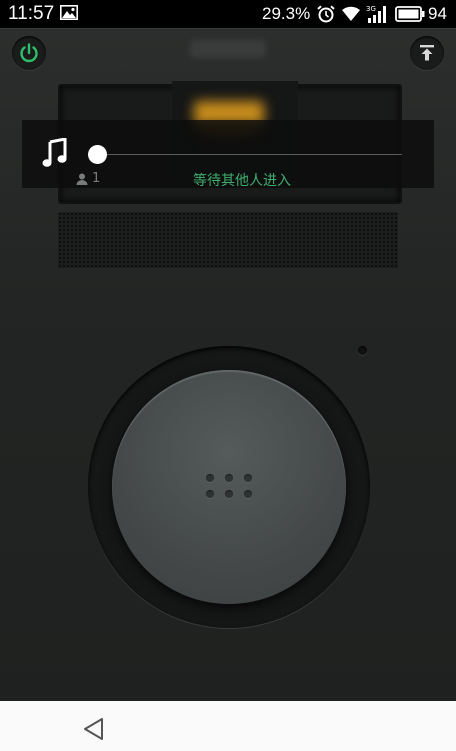 This screenshot has width=456, height=751. What do you see at coordinates (31, 13) in the screenshot?
I see `status-time: 11:57` at bounding box center [31, 13].